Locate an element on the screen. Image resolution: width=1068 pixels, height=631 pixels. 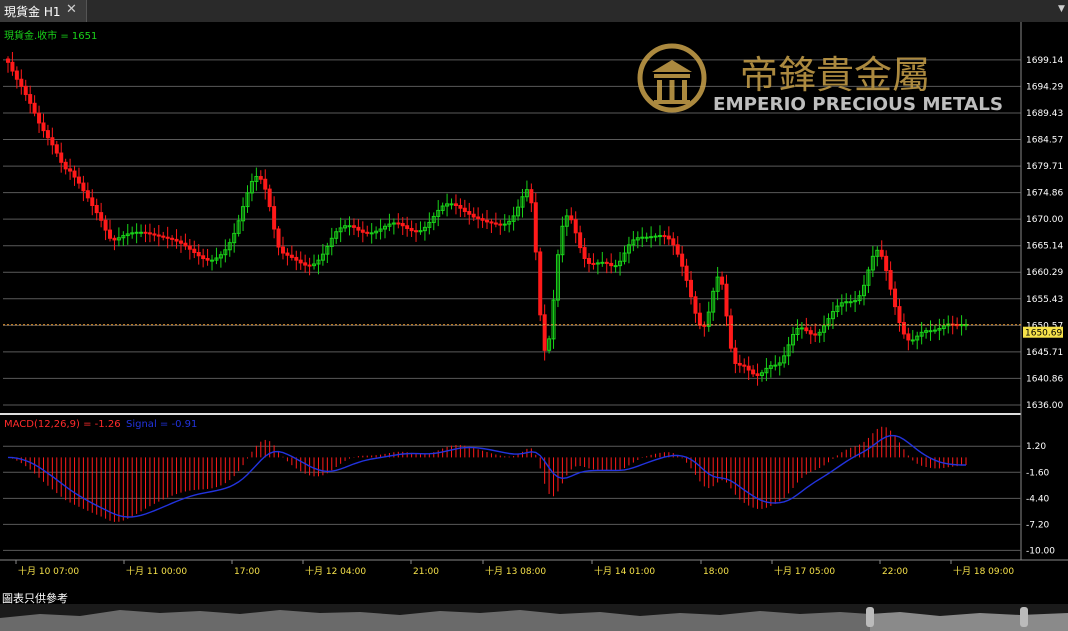
chart-tab: 現貨金 H1 ✕ is located at coordinates (43, 11).